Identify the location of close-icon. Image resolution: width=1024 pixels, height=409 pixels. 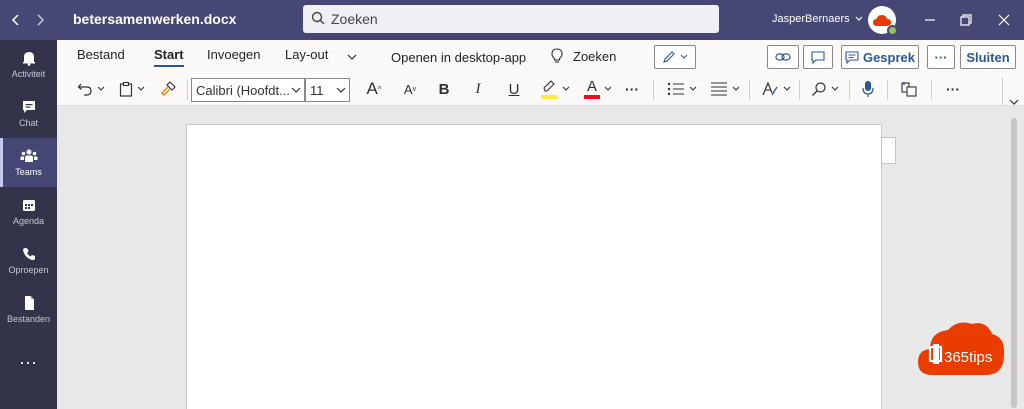
(1004, 20).